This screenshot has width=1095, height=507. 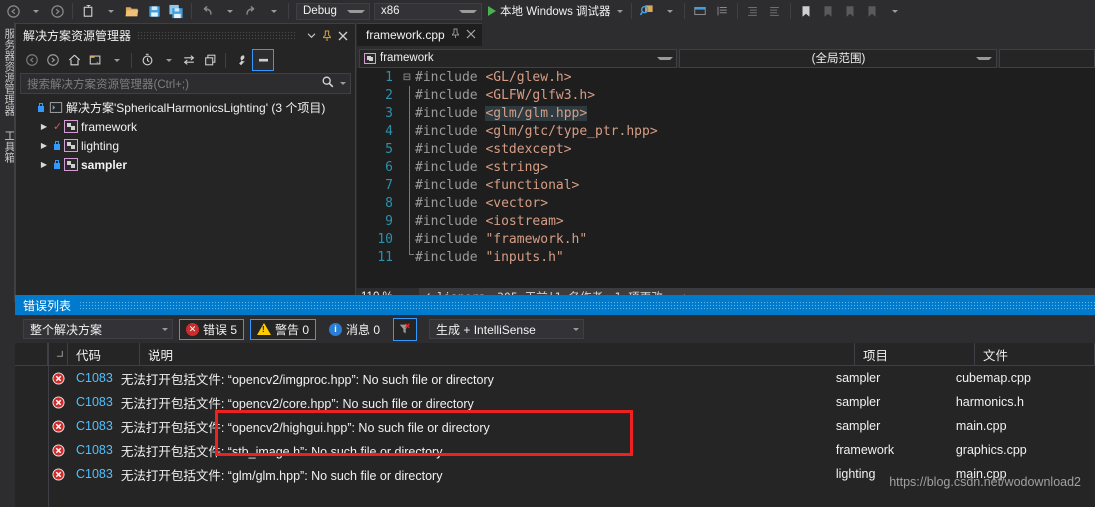 I want to click on redo-icon, so click(x=251, y=11).